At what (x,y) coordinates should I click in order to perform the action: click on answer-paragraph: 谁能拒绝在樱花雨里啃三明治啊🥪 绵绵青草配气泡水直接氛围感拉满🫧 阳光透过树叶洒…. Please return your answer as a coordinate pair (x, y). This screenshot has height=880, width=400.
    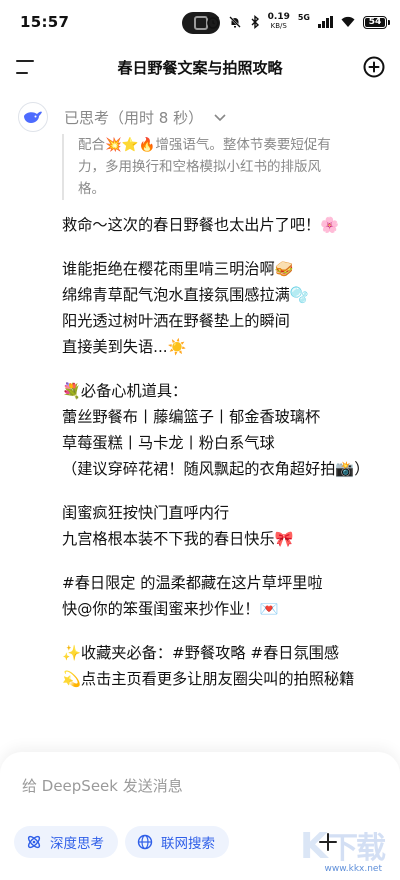
    Looking at the image, I should click on (227, 308).